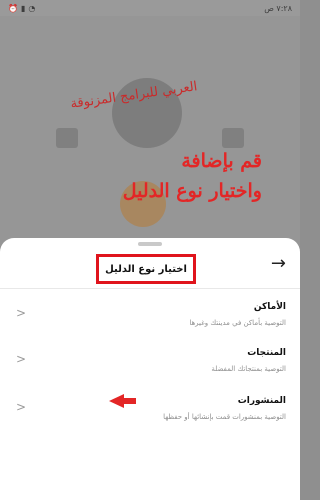 This screenshot has width=320, height=500. Describe the element at coordinates (122, 401) in the screenshot. I see `red-arrow-icon` at that location.